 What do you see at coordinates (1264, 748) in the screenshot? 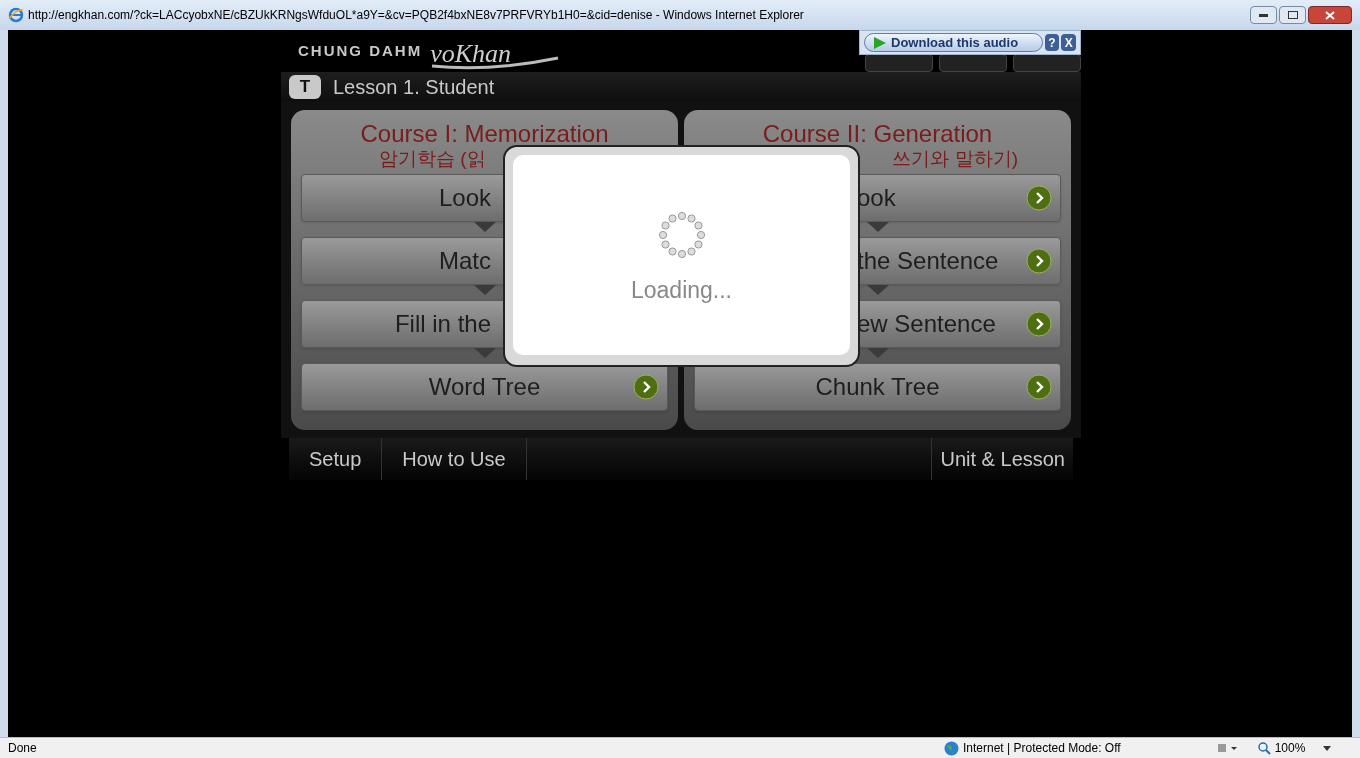
I see `zoom-icon` at bounding box center [1264, 748].